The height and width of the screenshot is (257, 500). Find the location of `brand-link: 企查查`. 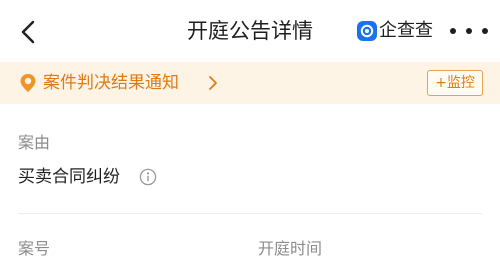

brand-link: 企查查 is located at coordinates (395, 31).